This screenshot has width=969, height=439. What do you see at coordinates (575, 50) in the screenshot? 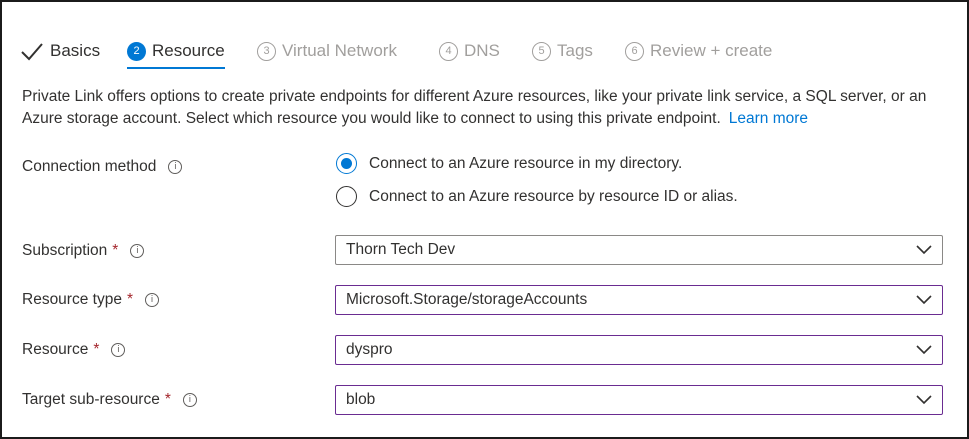
I see `tab-tags-label: Tags` at bounding box center [575, 50].